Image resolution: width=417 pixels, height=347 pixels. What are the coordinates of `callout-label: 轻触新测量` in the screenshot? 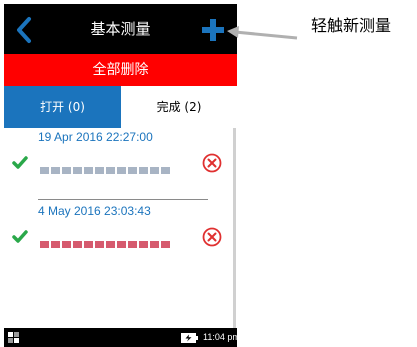 It's located at (351, 25).